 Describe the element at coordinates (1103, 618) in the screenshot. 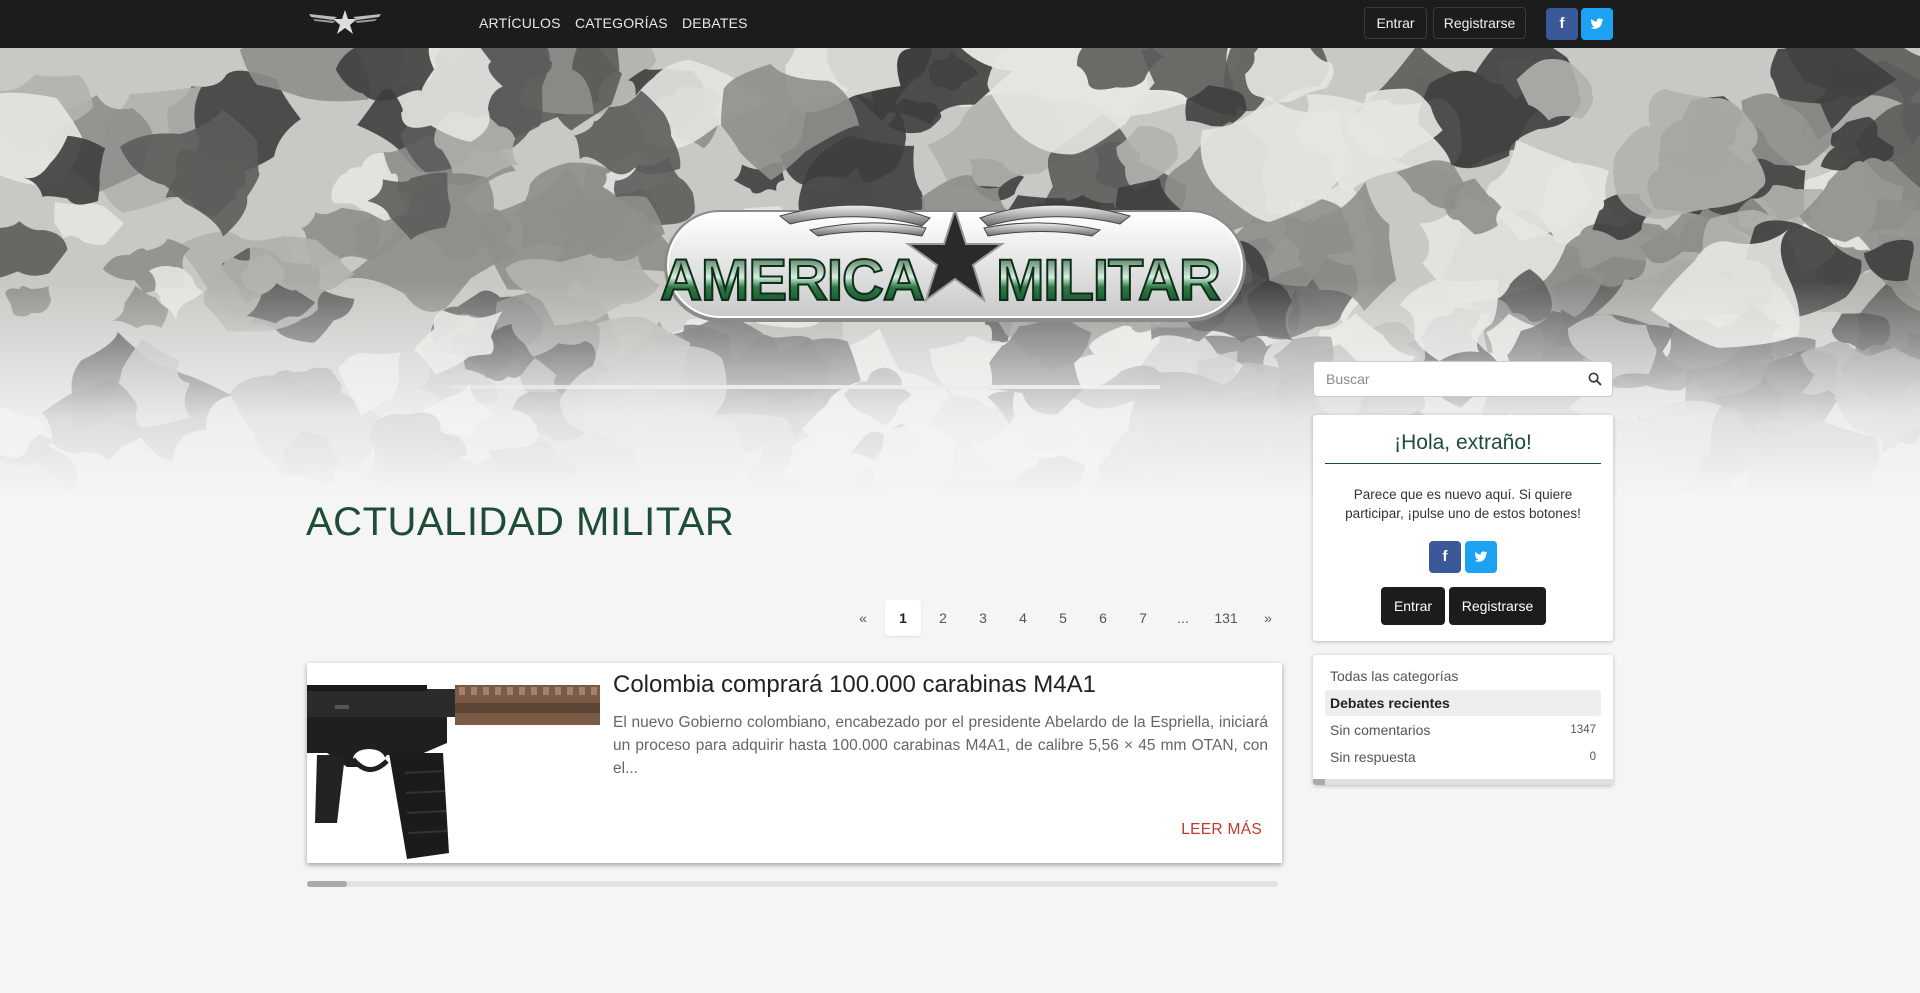

I see `pagination-page-6: 6` at that location.